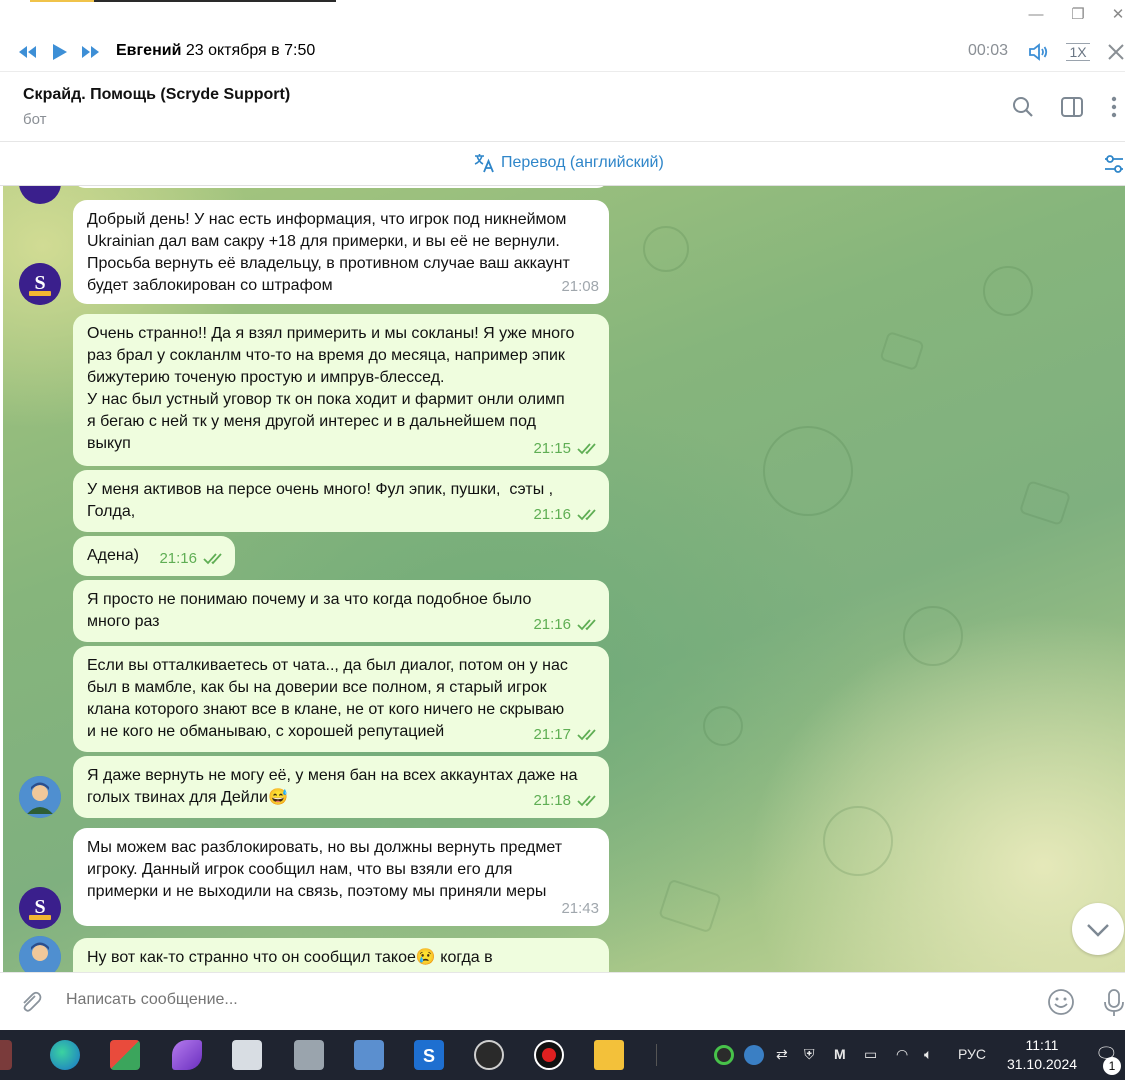 The image size is (1125, 1080). Describe the element at coordinates (870, 1054) in the screenshot. I see `battery-icon: ▭` at that location.